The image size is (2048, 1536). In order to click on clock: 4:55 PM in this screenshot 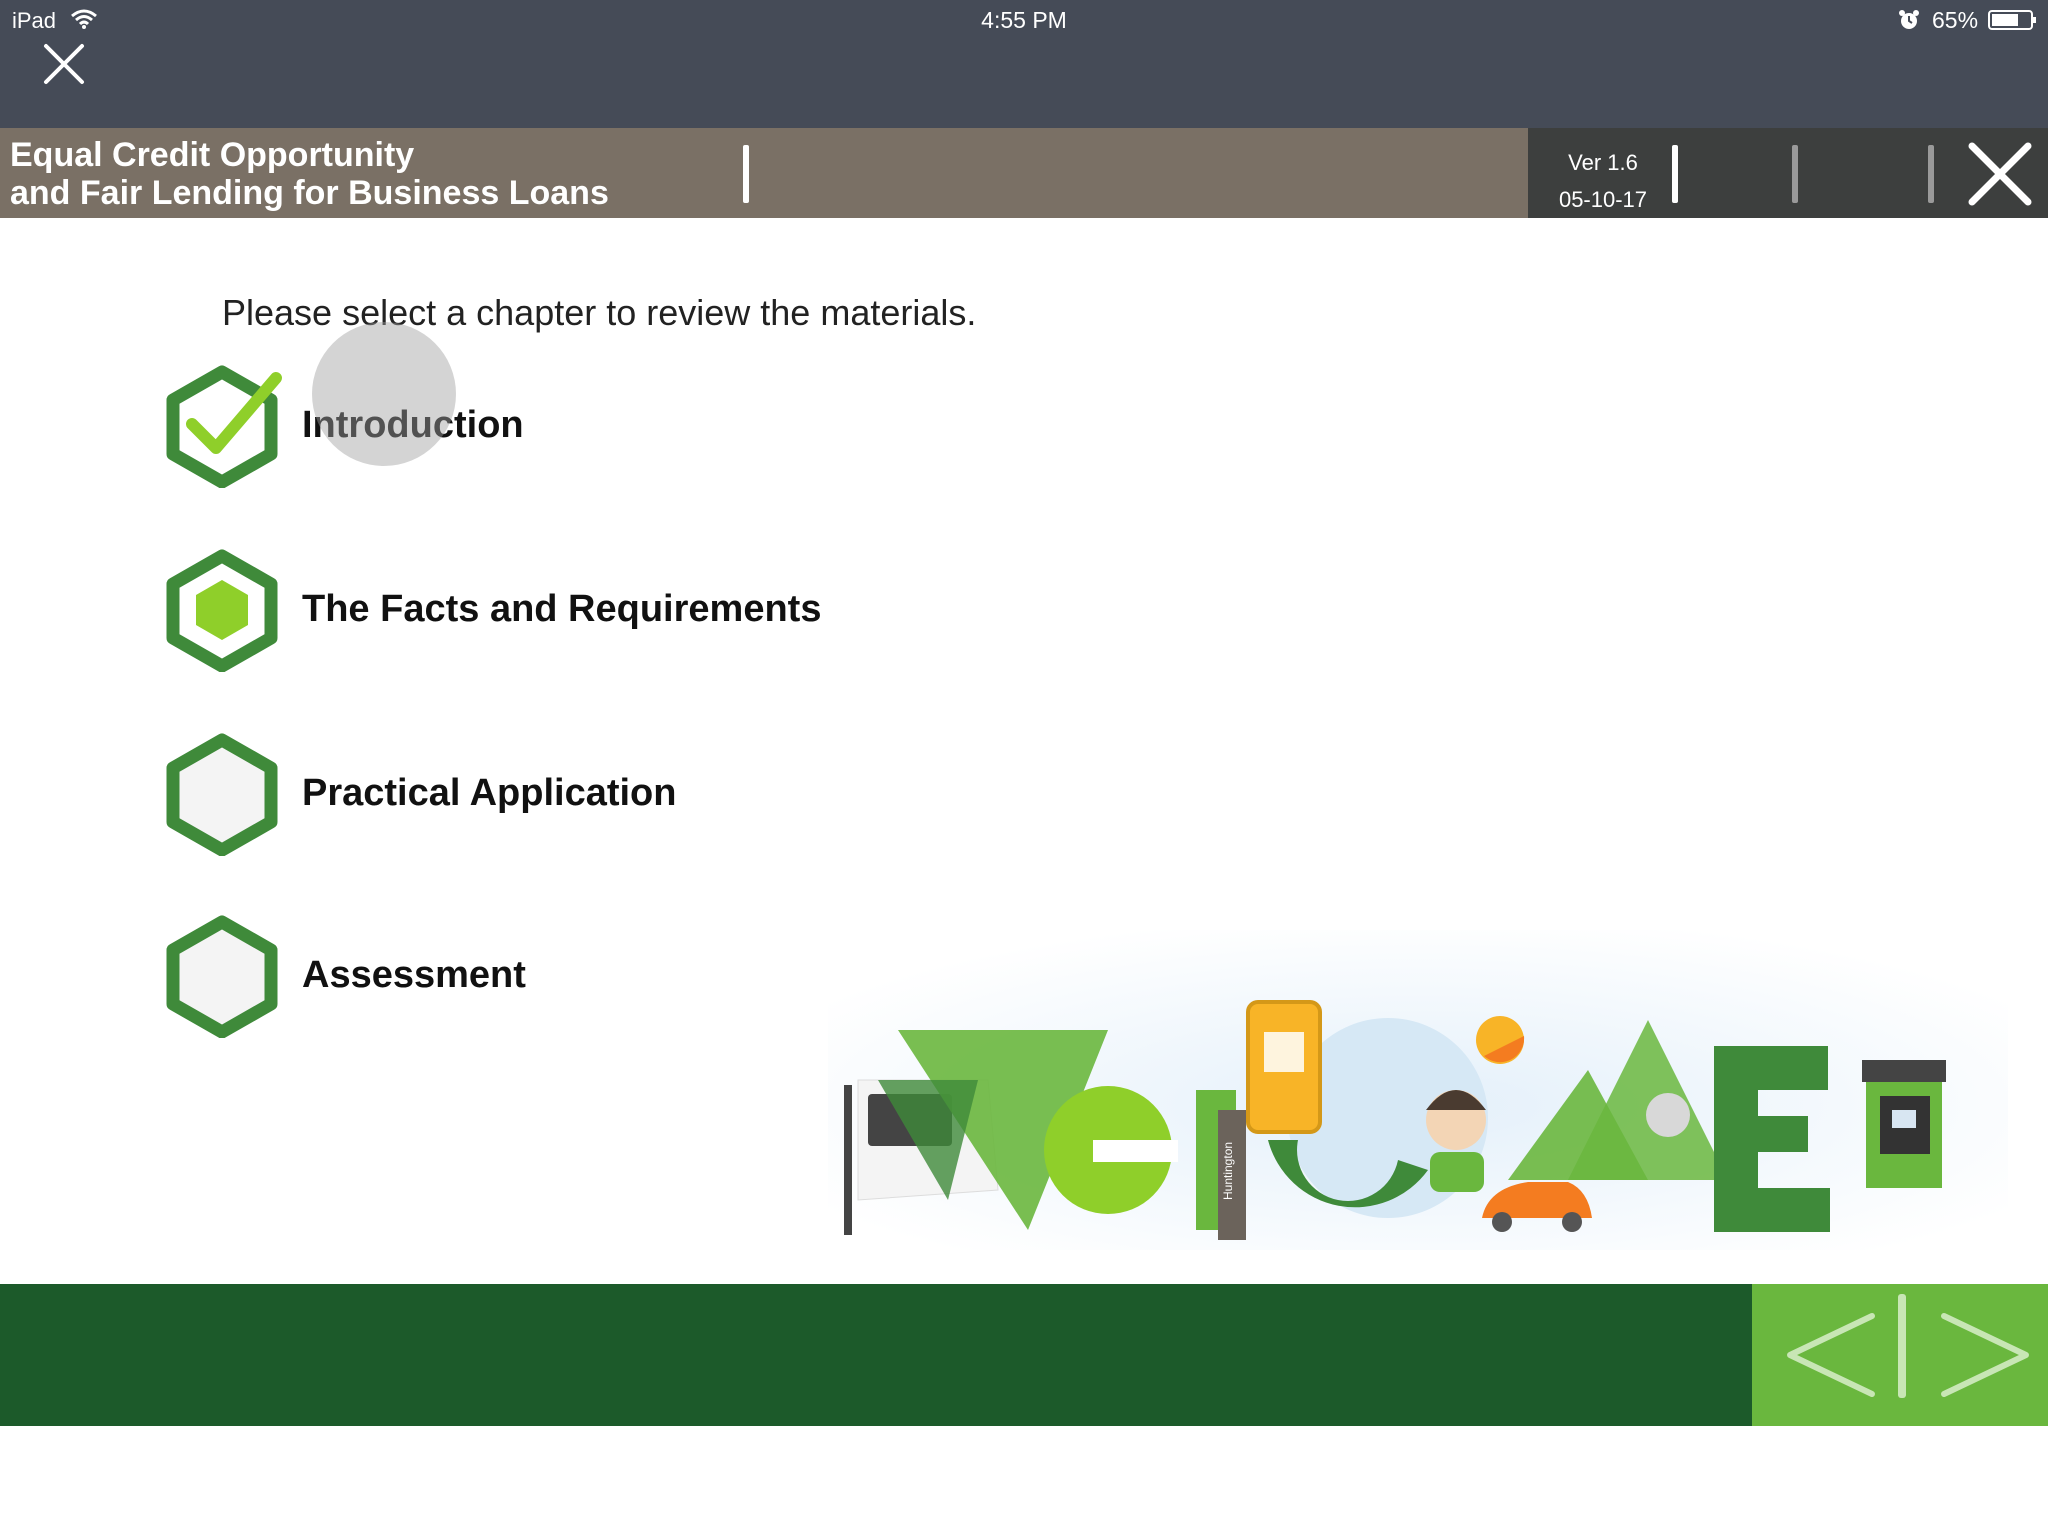, I will do `click(1024, 20)`.